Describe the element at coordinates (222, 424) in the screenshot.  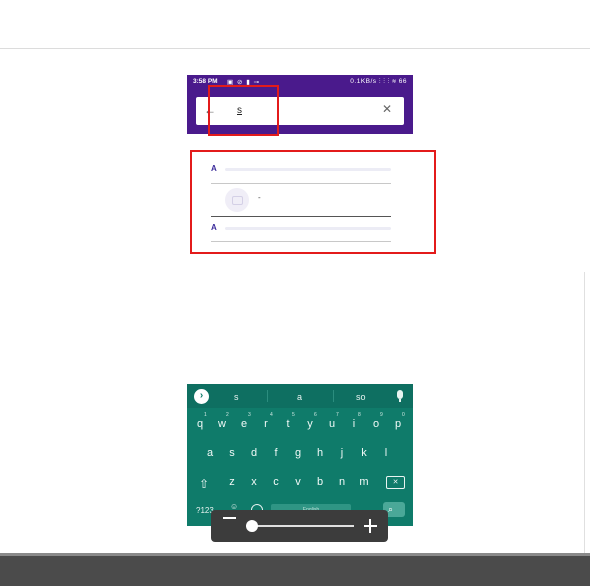
I see `key-w: w` at that location.